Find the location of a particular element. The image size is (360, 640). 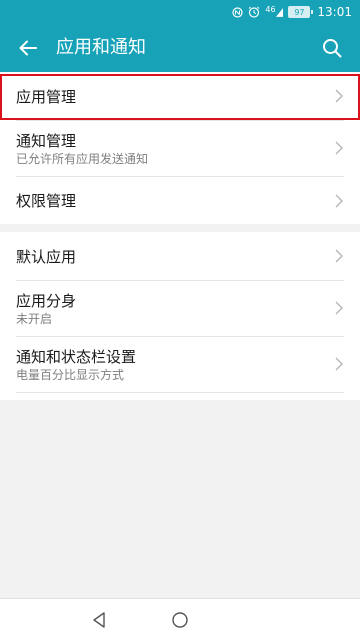

list-item-subtitle: 未开启 is located at coordinates (34, 319).